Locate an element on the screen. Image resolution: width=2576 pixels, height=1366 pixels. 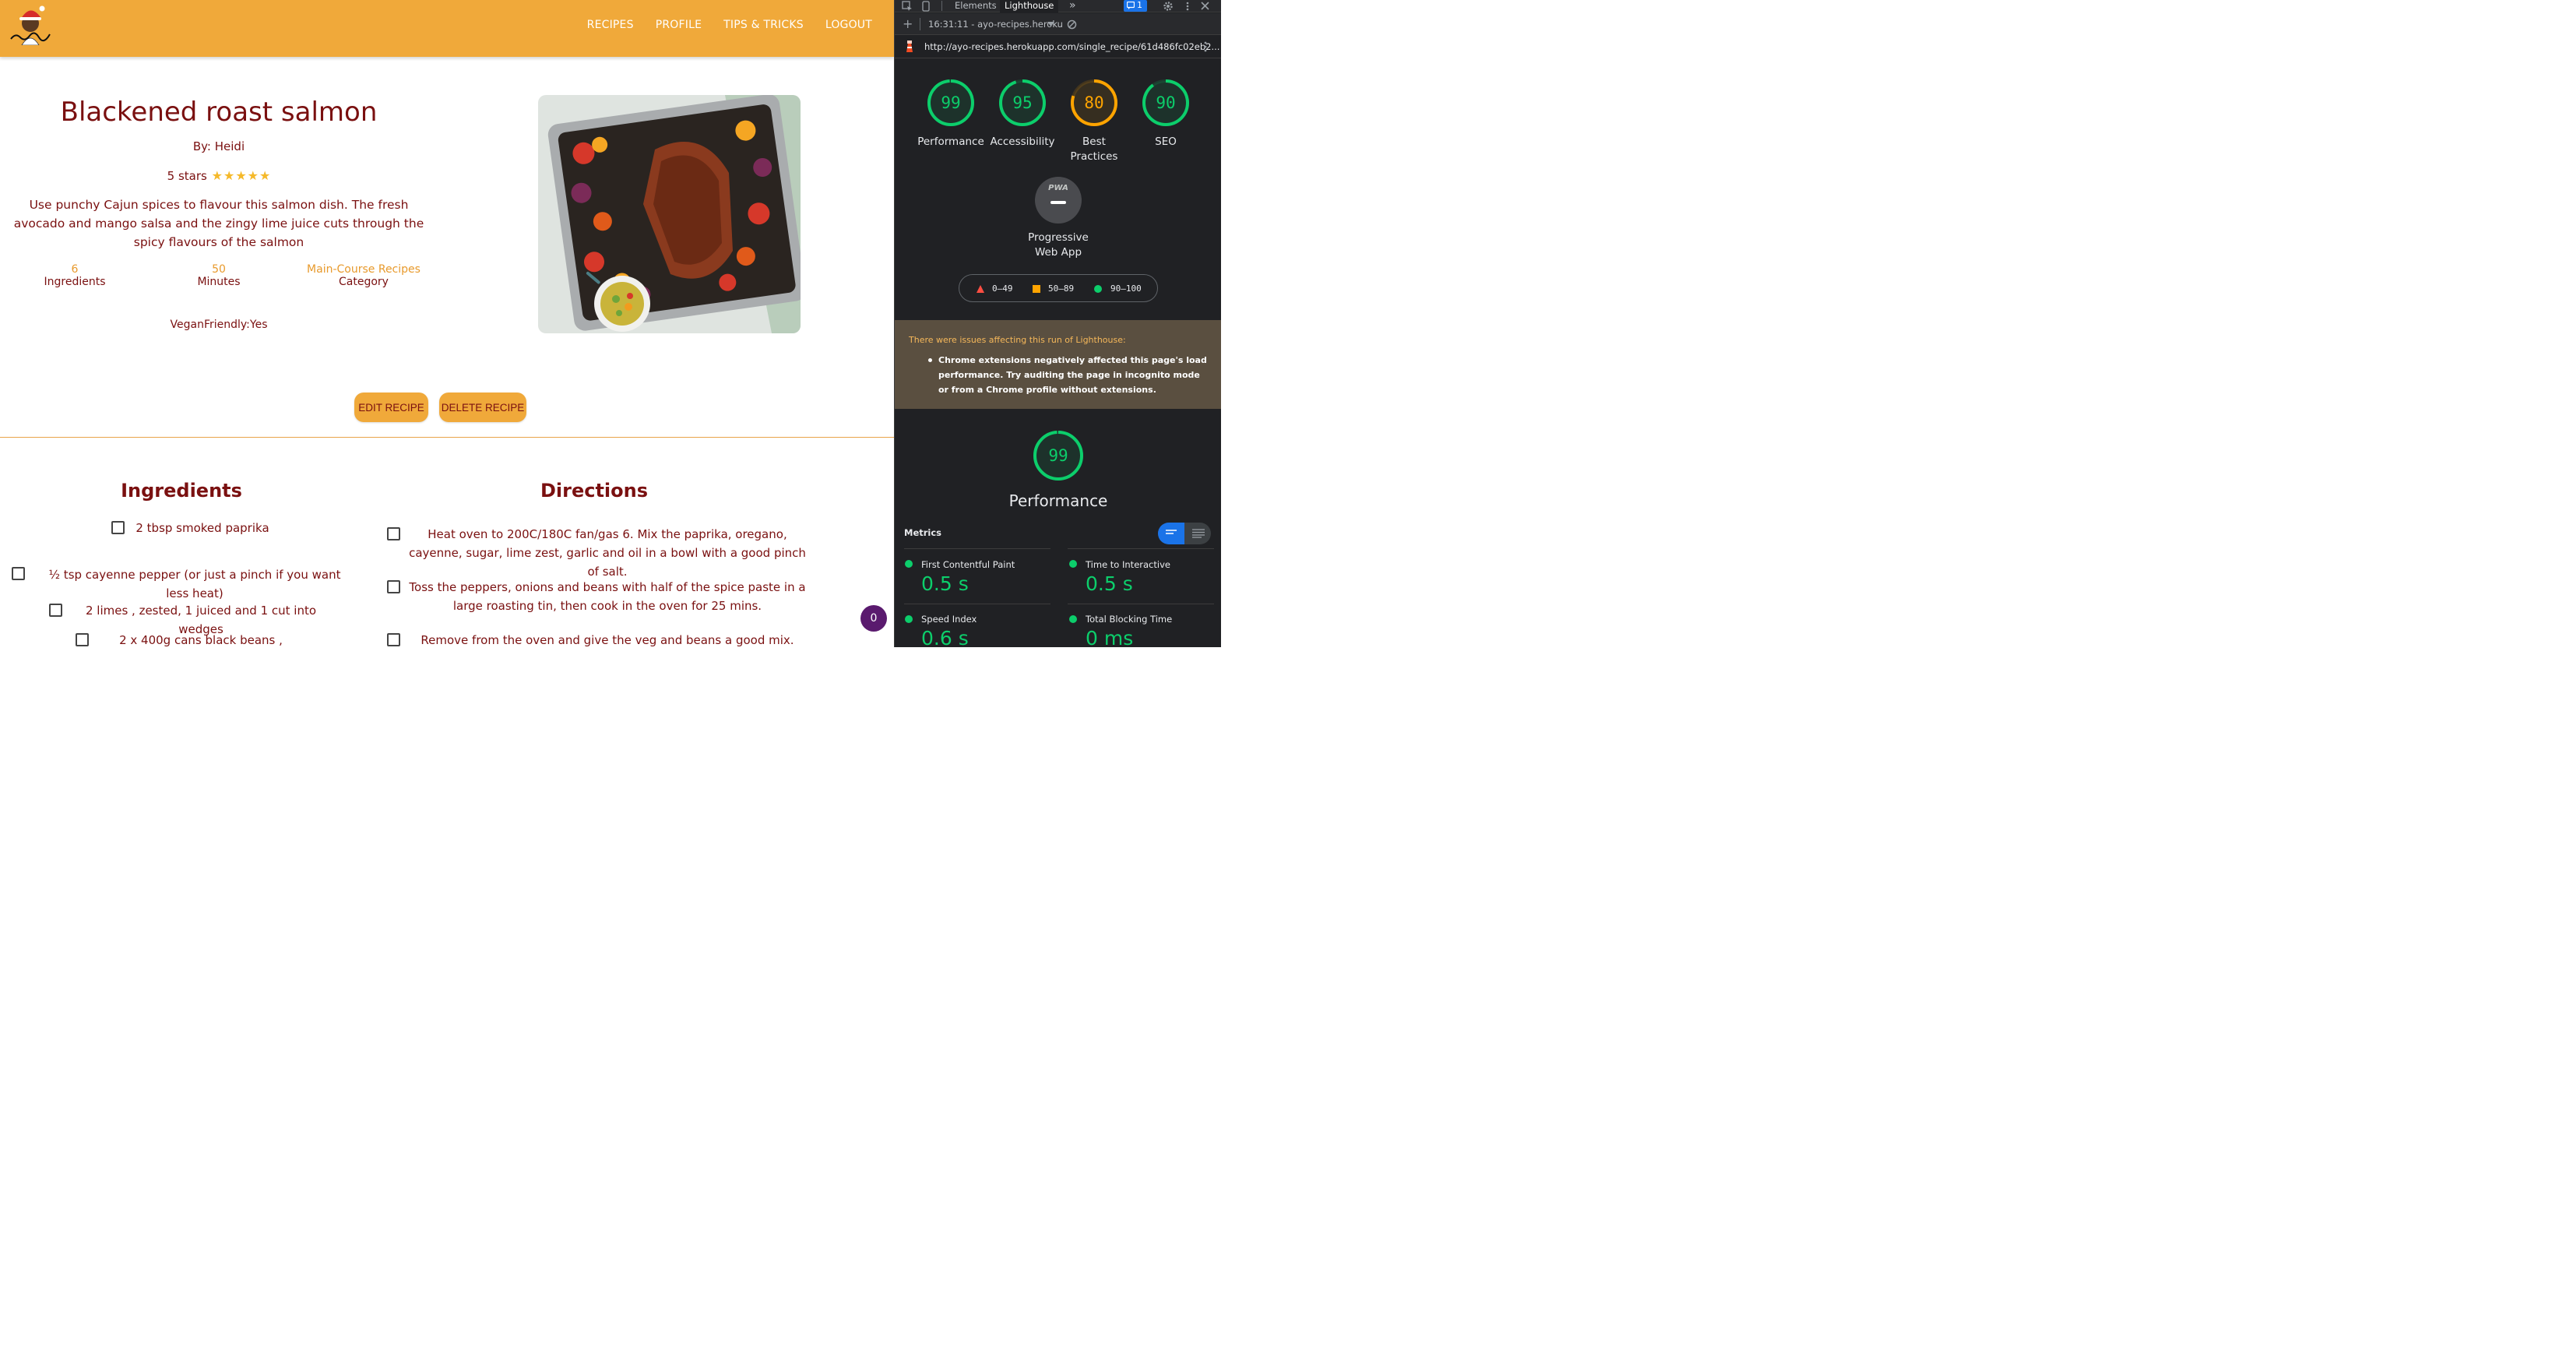
gauge-performance: 99 is located at coordinates (951, 103).